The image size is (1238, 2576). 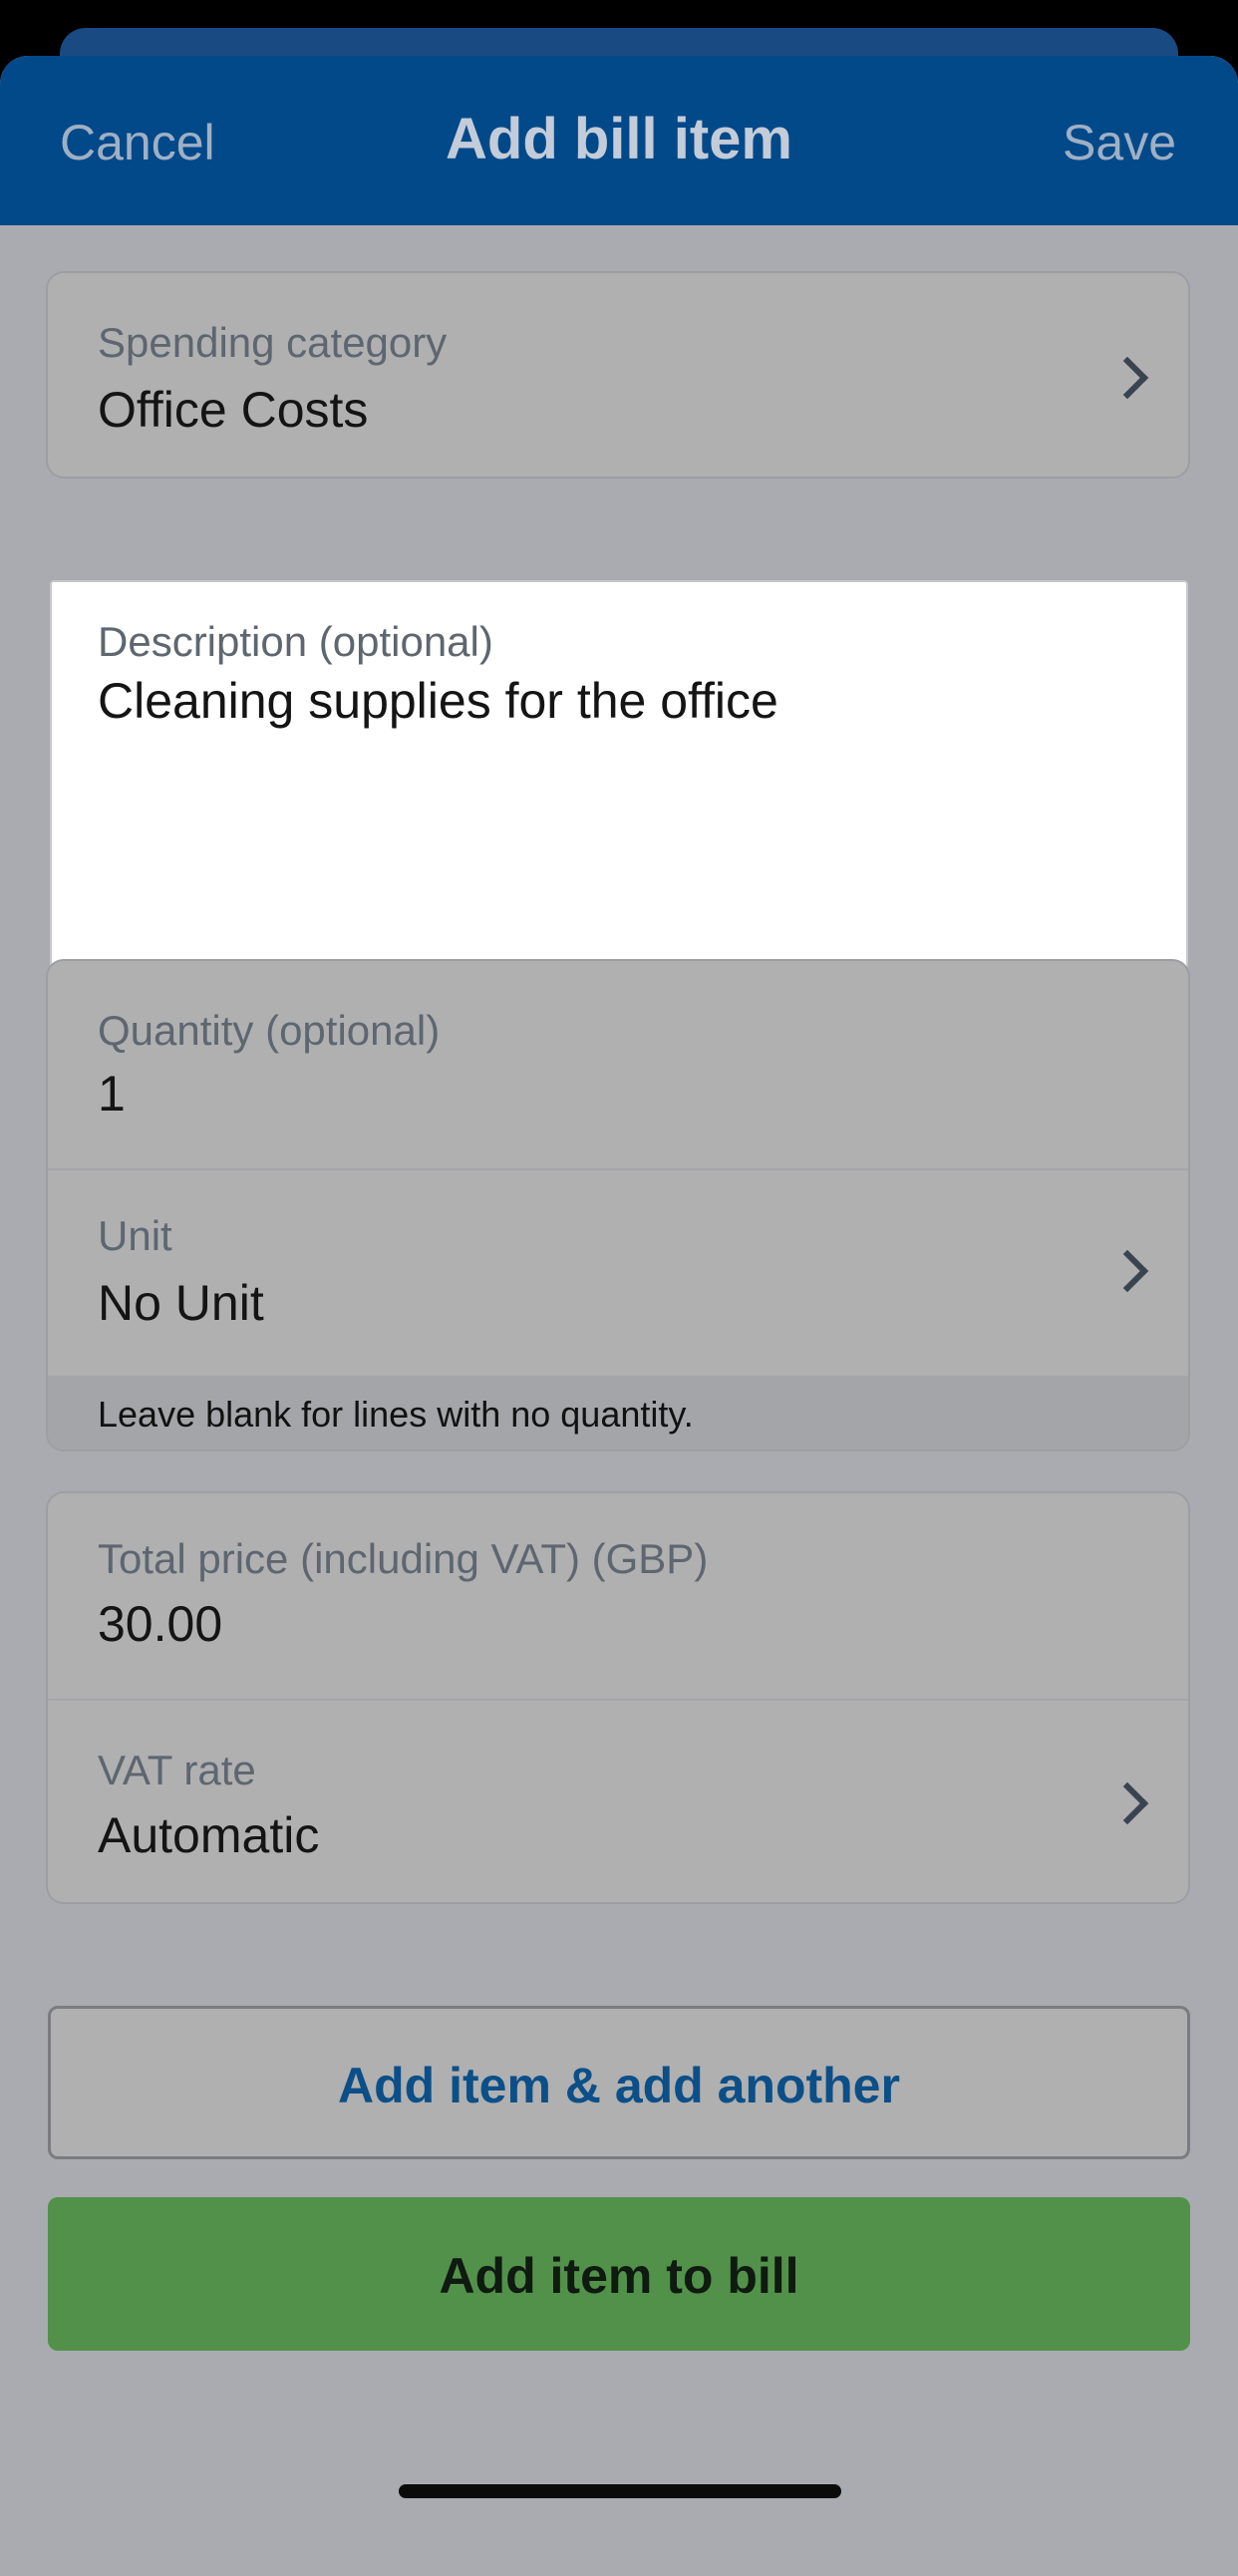 I want to click on total-price-label: Total price (including VAT) (GBP), so click(x=403, y=1558).